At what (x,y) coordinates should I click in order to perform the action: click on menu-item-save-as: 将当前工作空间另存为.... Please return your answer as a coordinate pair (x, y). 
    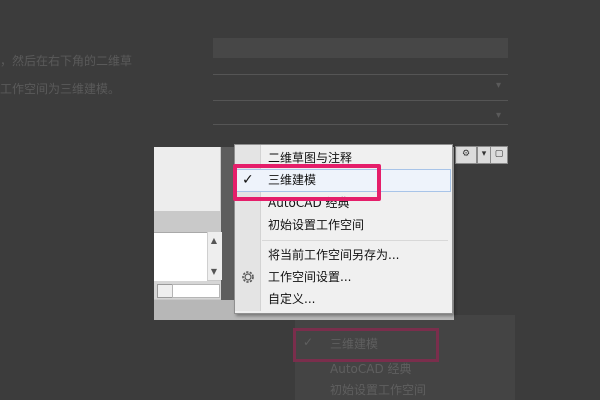
    Looking at the image, I should click on (333, 255).